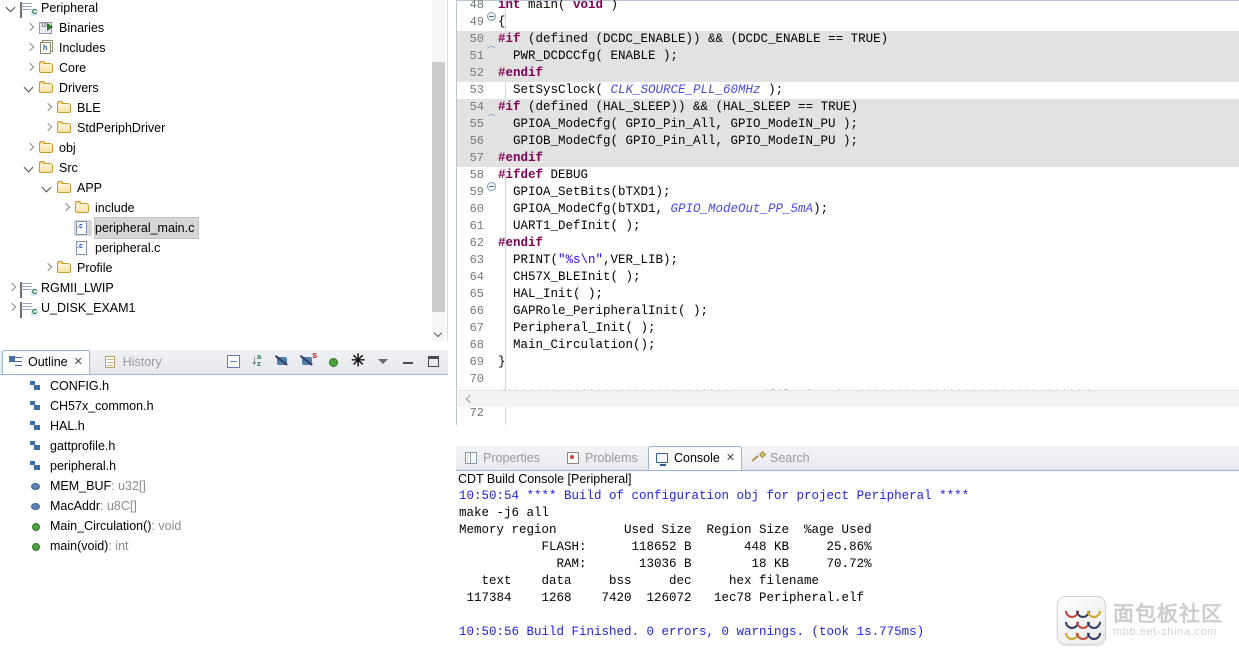 Image resolution: width=1239 pixels, height=651 pixels. Describe the element at coordinates (259, 361) in the screenshot. I see `sort-az-icon` at that location.